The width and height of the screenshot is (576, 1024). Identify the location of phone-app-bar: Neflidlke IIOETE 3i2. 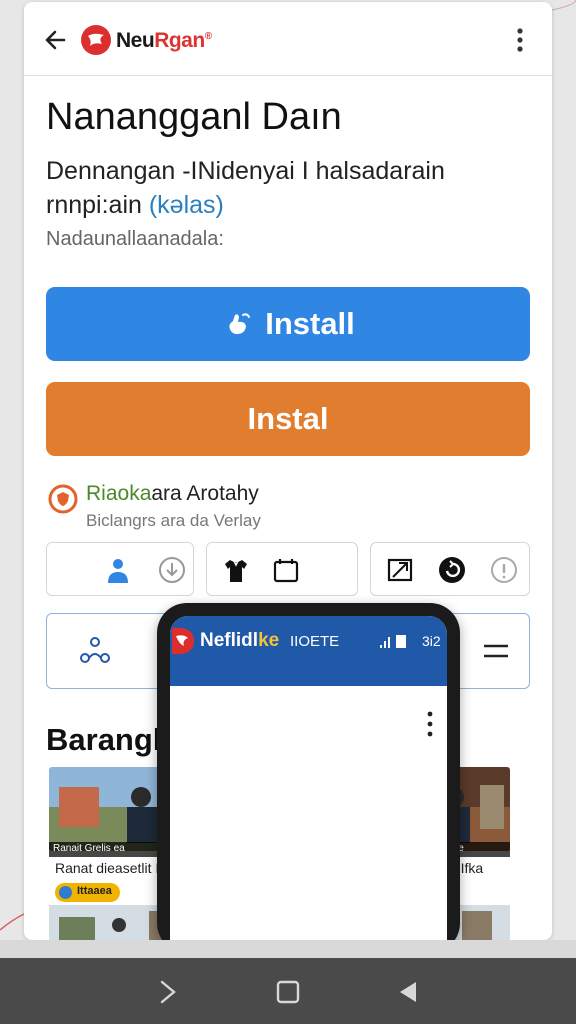
(308, 651).